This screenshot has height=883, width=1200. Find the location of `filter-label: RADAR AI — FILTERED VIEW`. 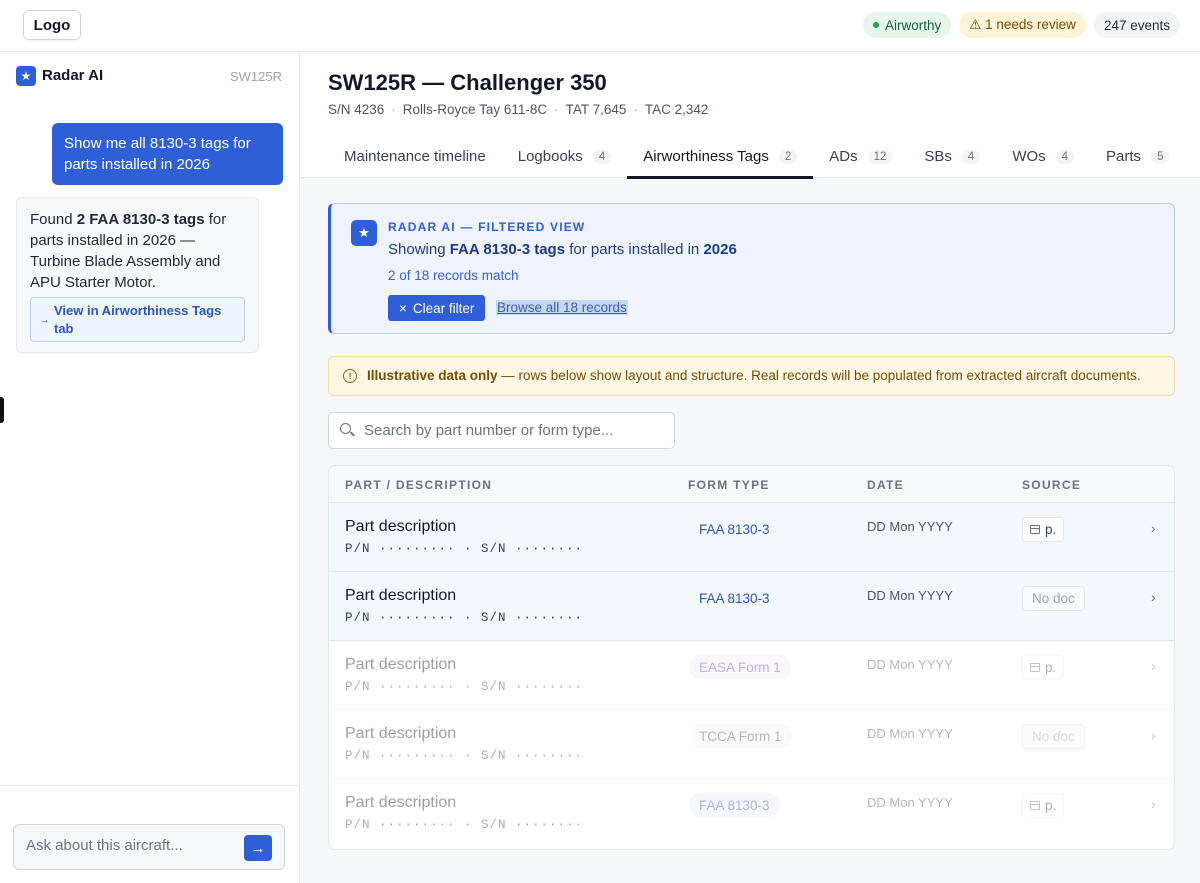

filter-label: RADAR AI — FILTERED VIEW is located at coordinates (487, 227).